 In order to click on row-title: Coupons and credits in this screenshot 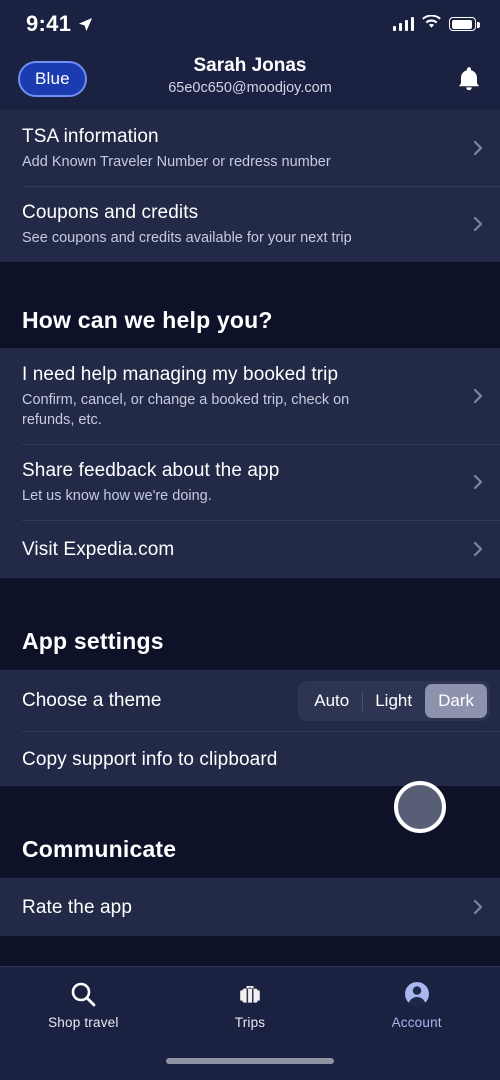, I will do `click(110, 212)`.